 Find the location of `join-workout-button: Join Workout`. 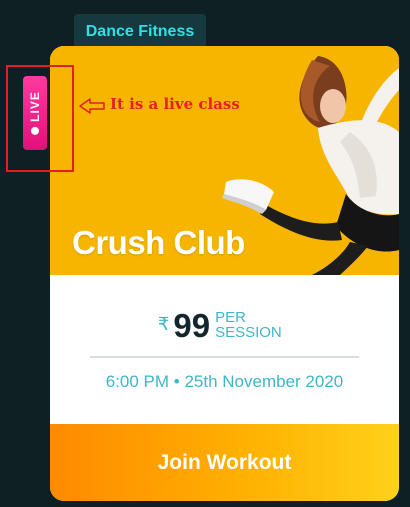

join-workout-button: Join Workout is located at coordinates (224, 462).